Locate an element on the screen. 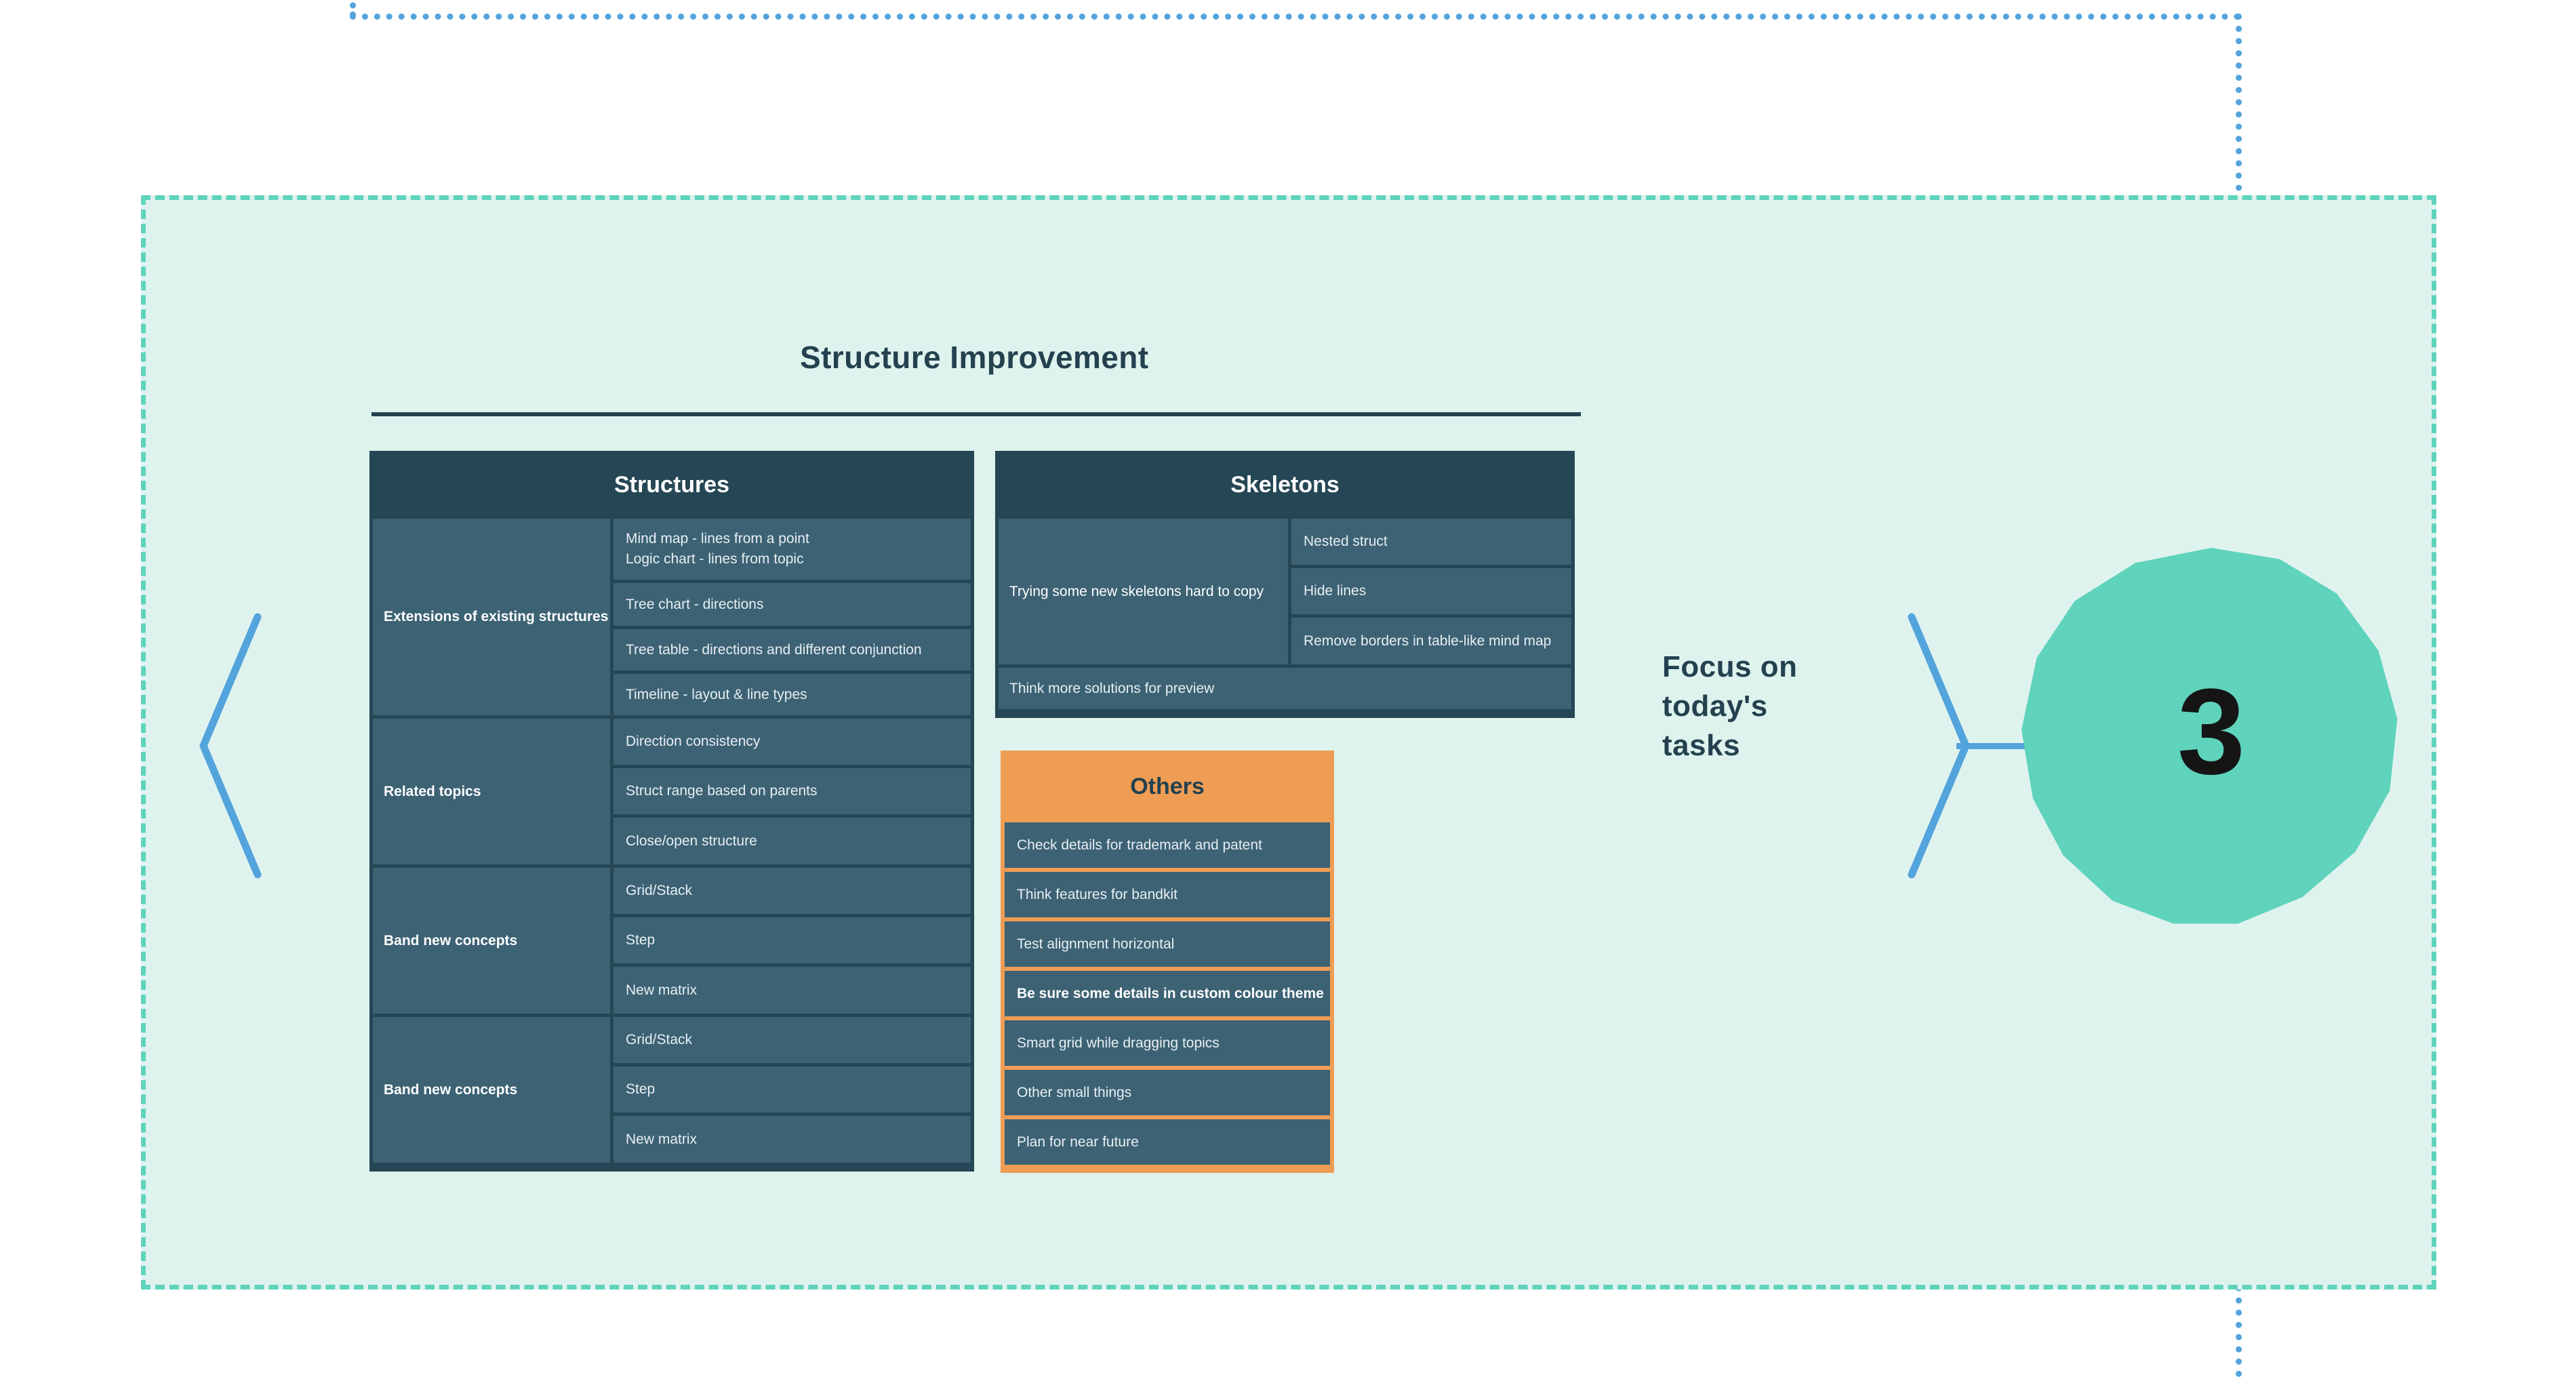  connector-line is located at coordinates (1992, 746).